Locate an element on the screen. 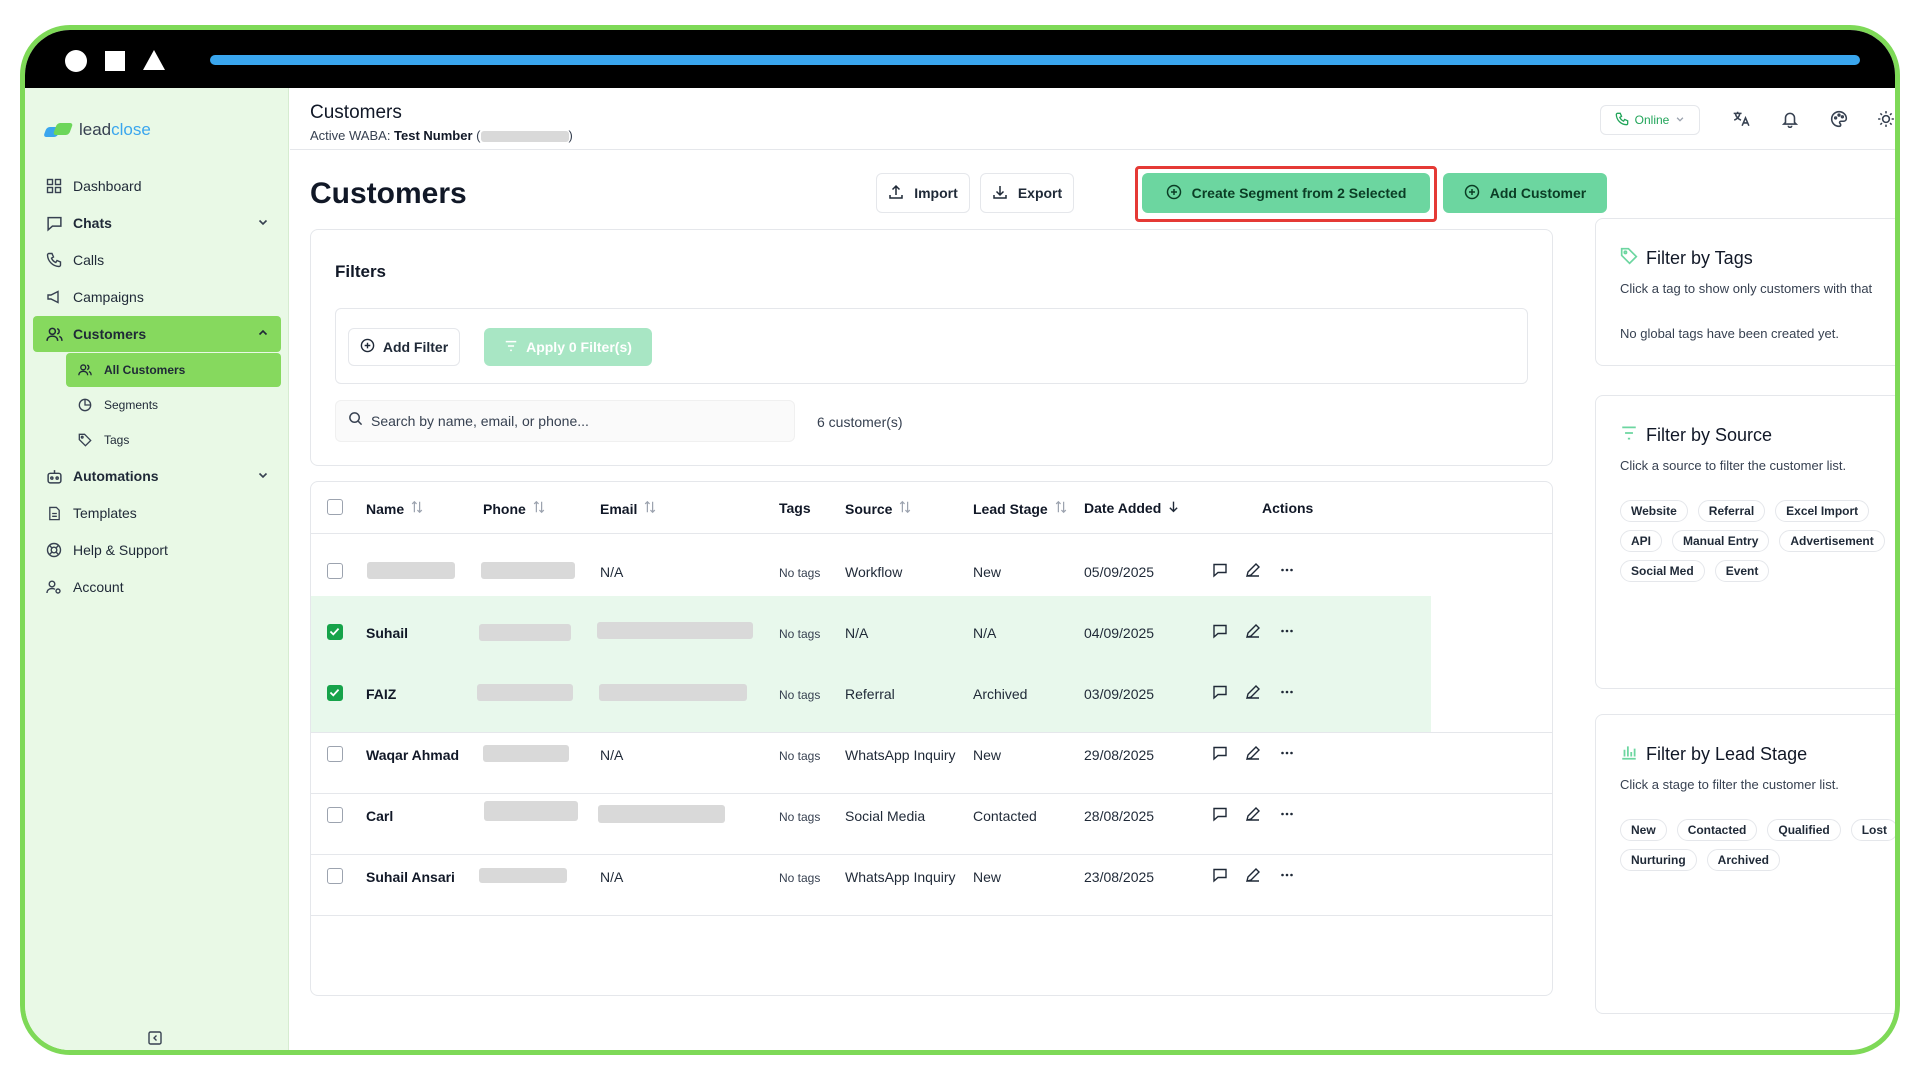  sidebar-item-automations: Automations is located at coordinates (157, 476).